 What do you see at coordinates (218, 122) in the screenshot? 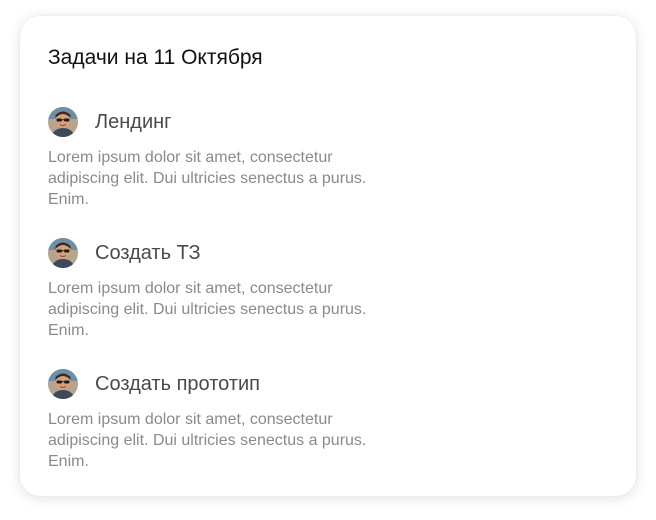
I see `task-header: Лендинг` at bounding box center [218, 122].